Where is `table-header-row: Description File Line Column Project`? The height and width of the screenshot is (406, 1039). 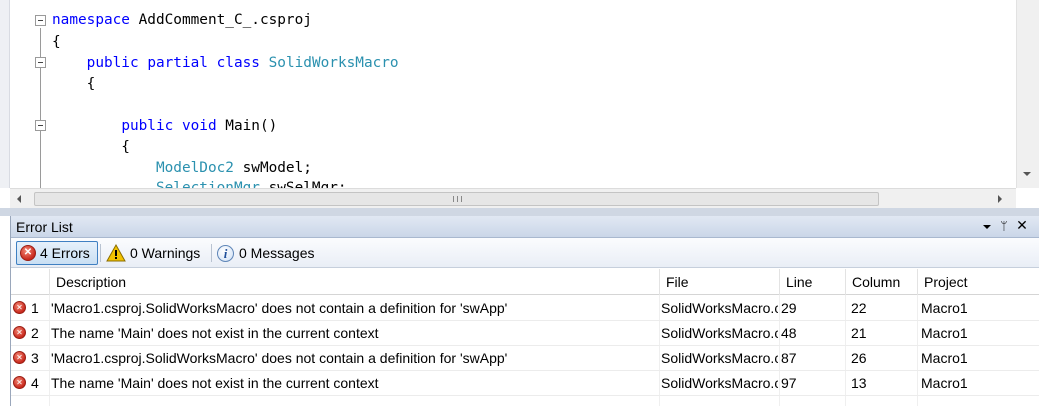
table-header-row: Description File Line Column Project is located at coordinates (525, 282).